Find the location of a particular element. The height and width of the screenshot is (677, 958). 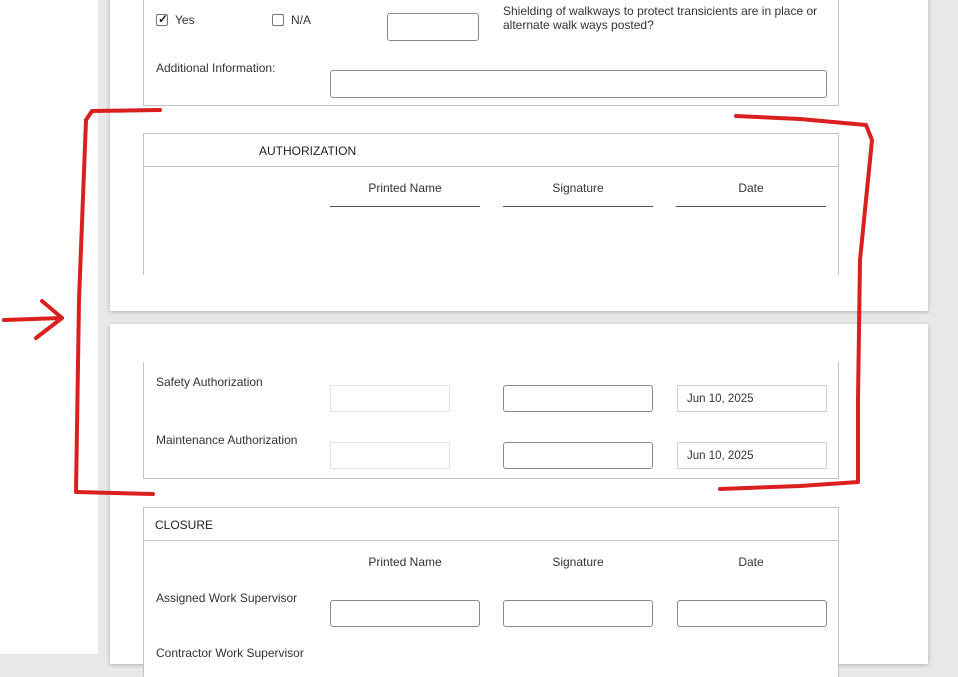

authorization-title: AUTHORIZATION is located at coordinates (308, 151).